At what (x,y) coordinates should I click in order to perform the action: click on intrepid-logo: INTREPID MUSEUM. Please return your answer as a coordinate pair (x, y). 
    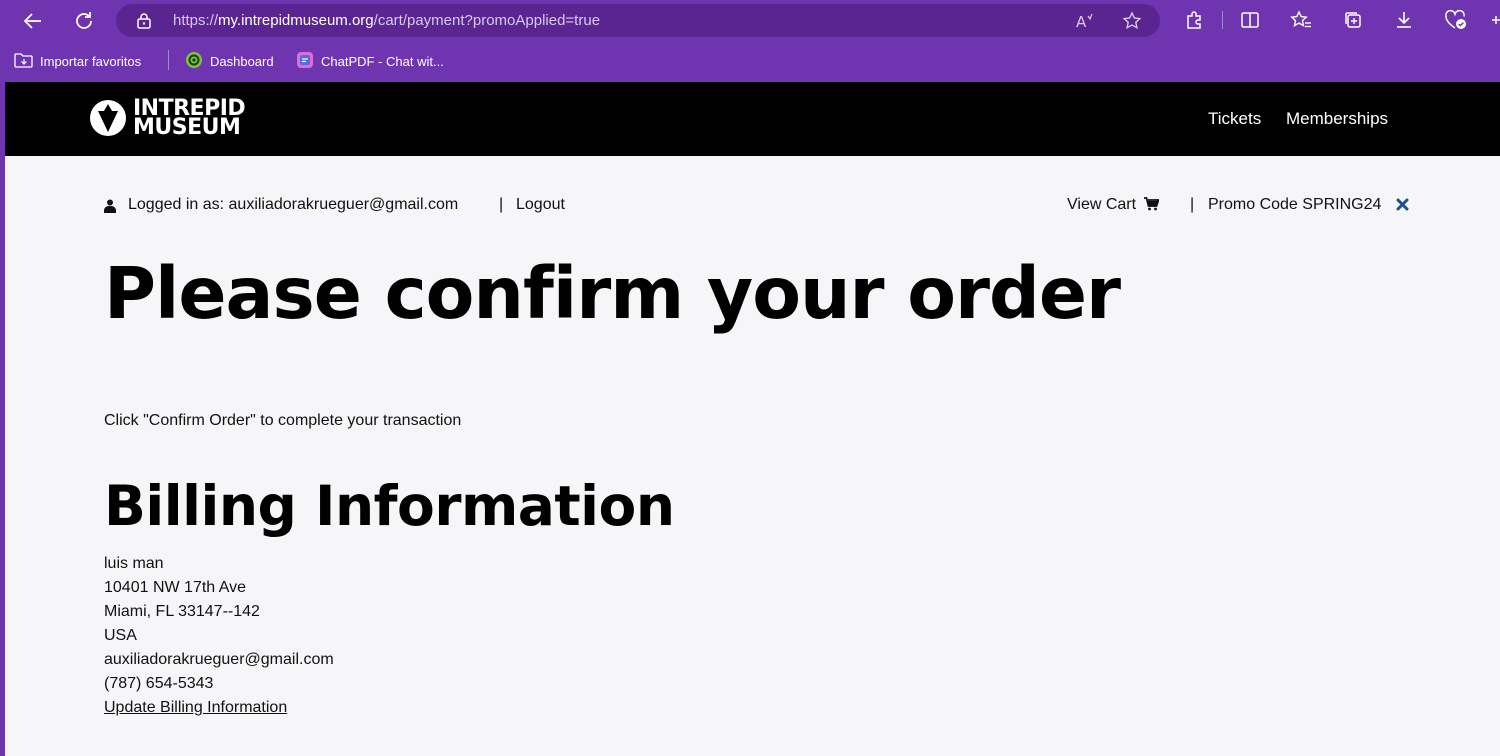
    Looking at the image, I should click on (167, 119).